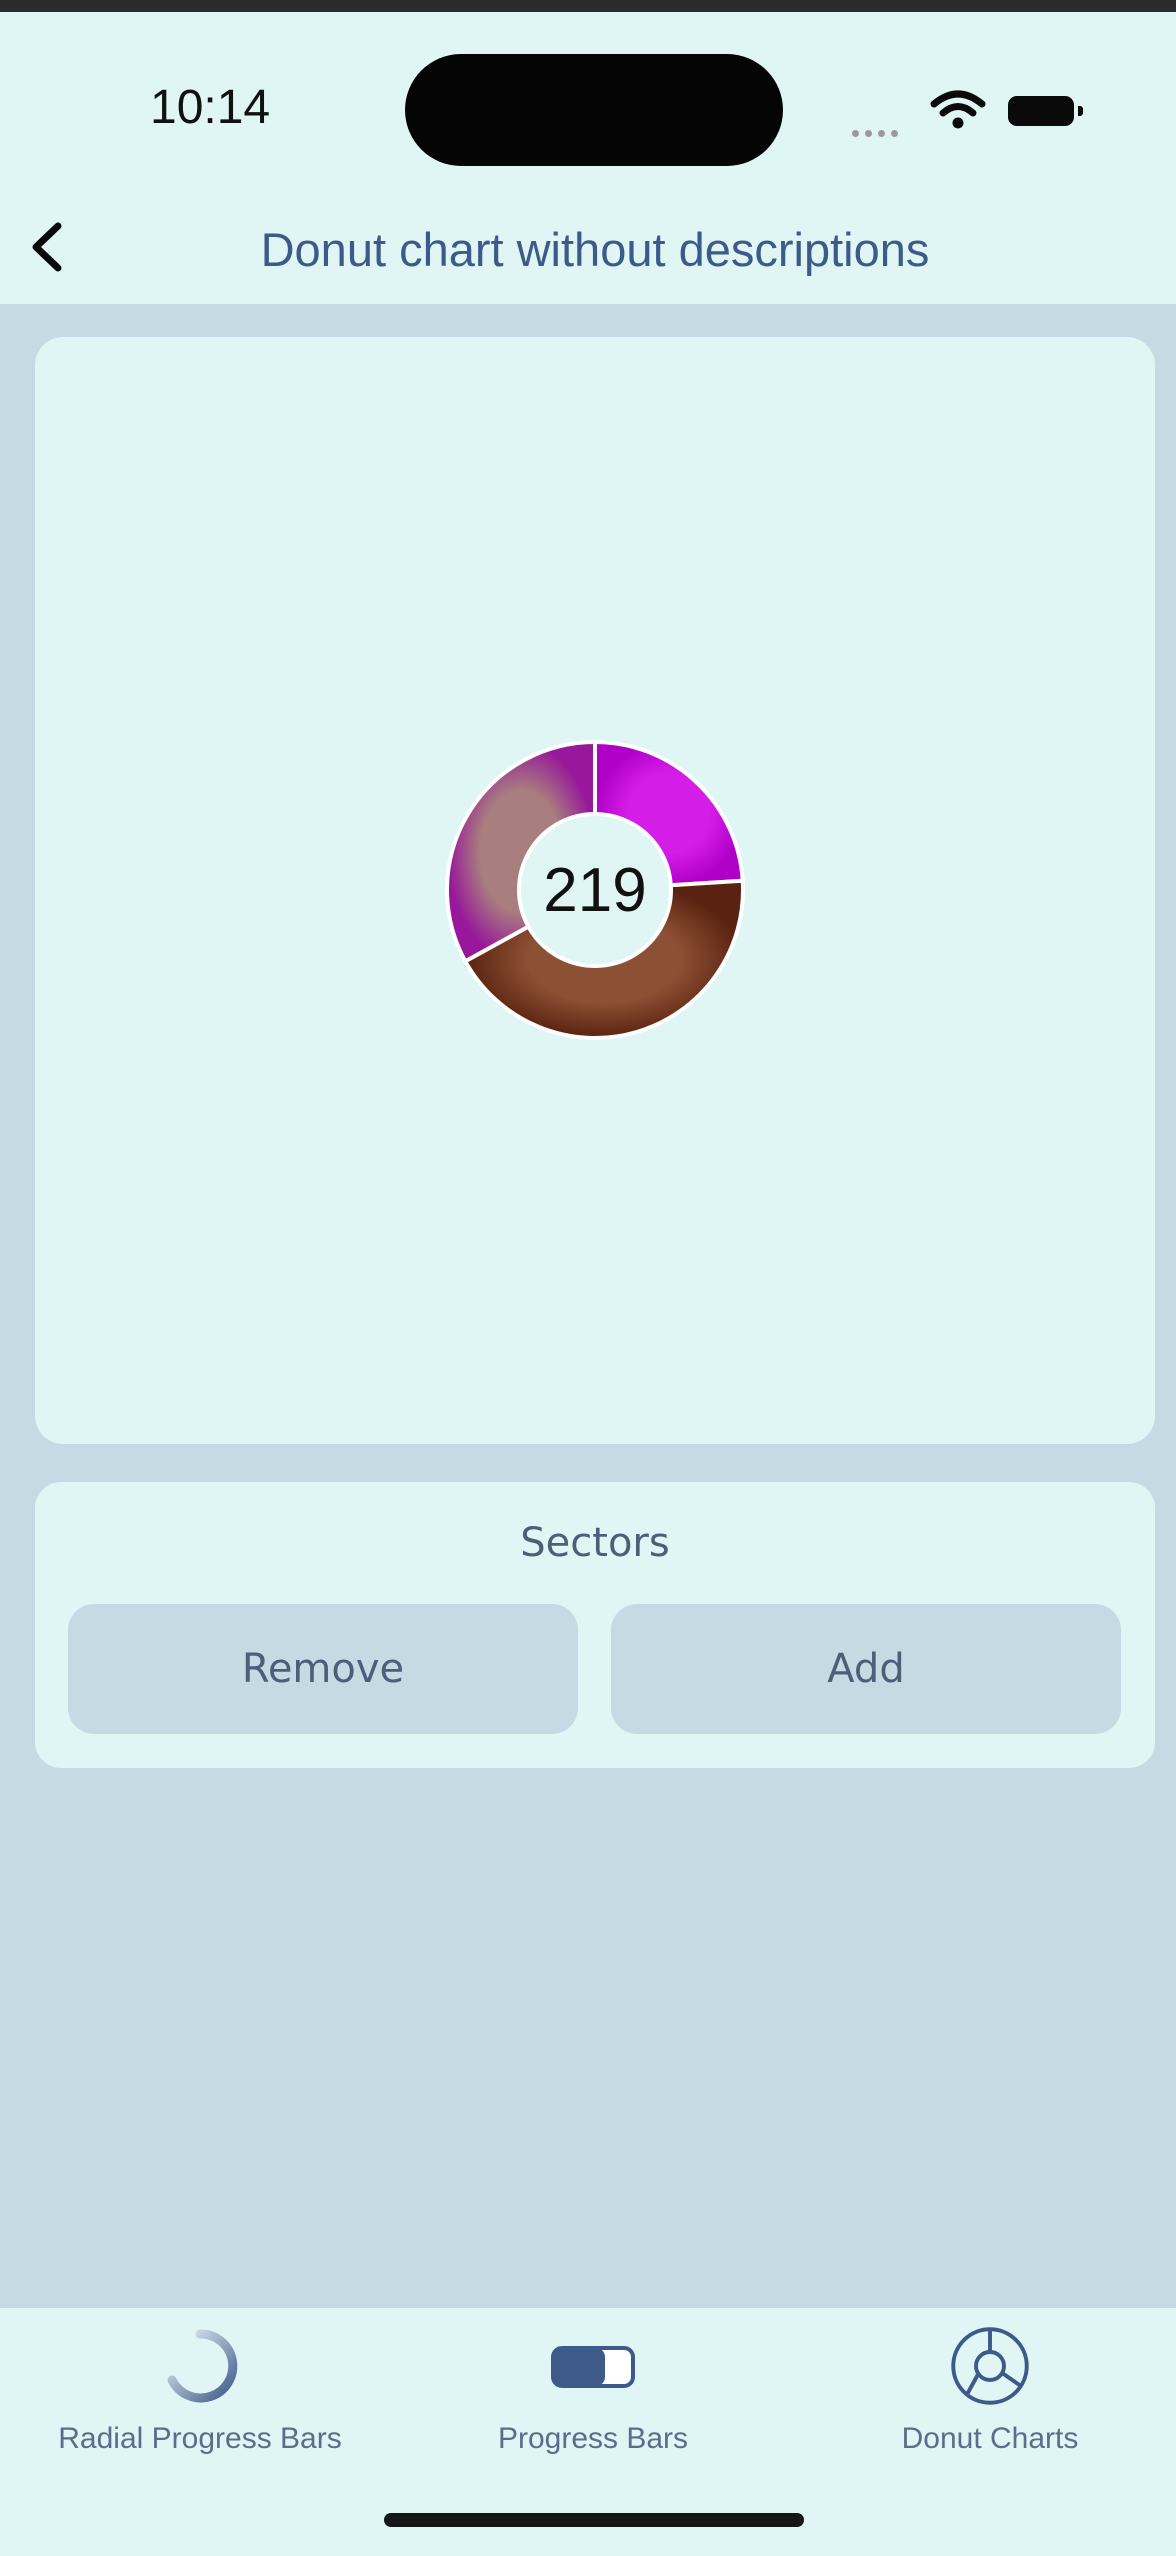 This screenshot has height=2556, width=1176. What do you see at coordinates (323, 1669) in the screenshot?
I see `remove-sector-button: Remove` at bounding box center [323, 1669].